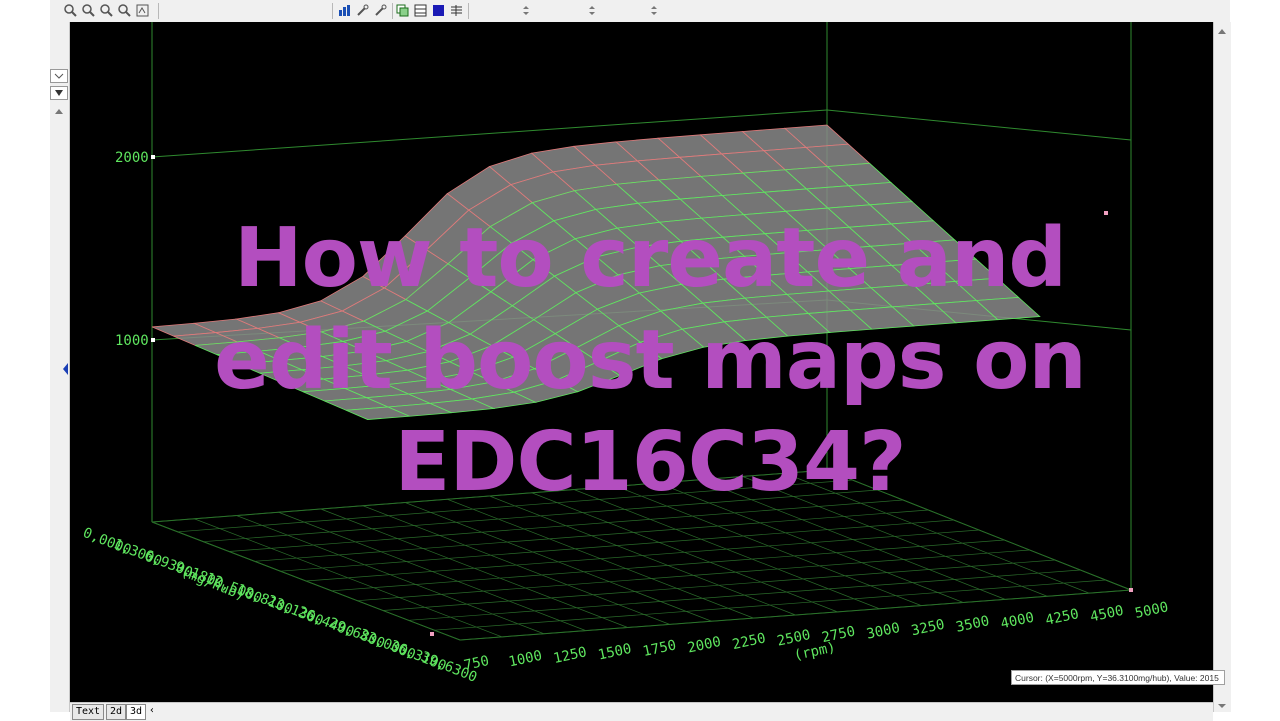 This screenshot has height=721, width=1280. What do you see at coordinates (142, 10) in the screenshot?
I see `reset-view-icon` at bounding box center [142, 10].